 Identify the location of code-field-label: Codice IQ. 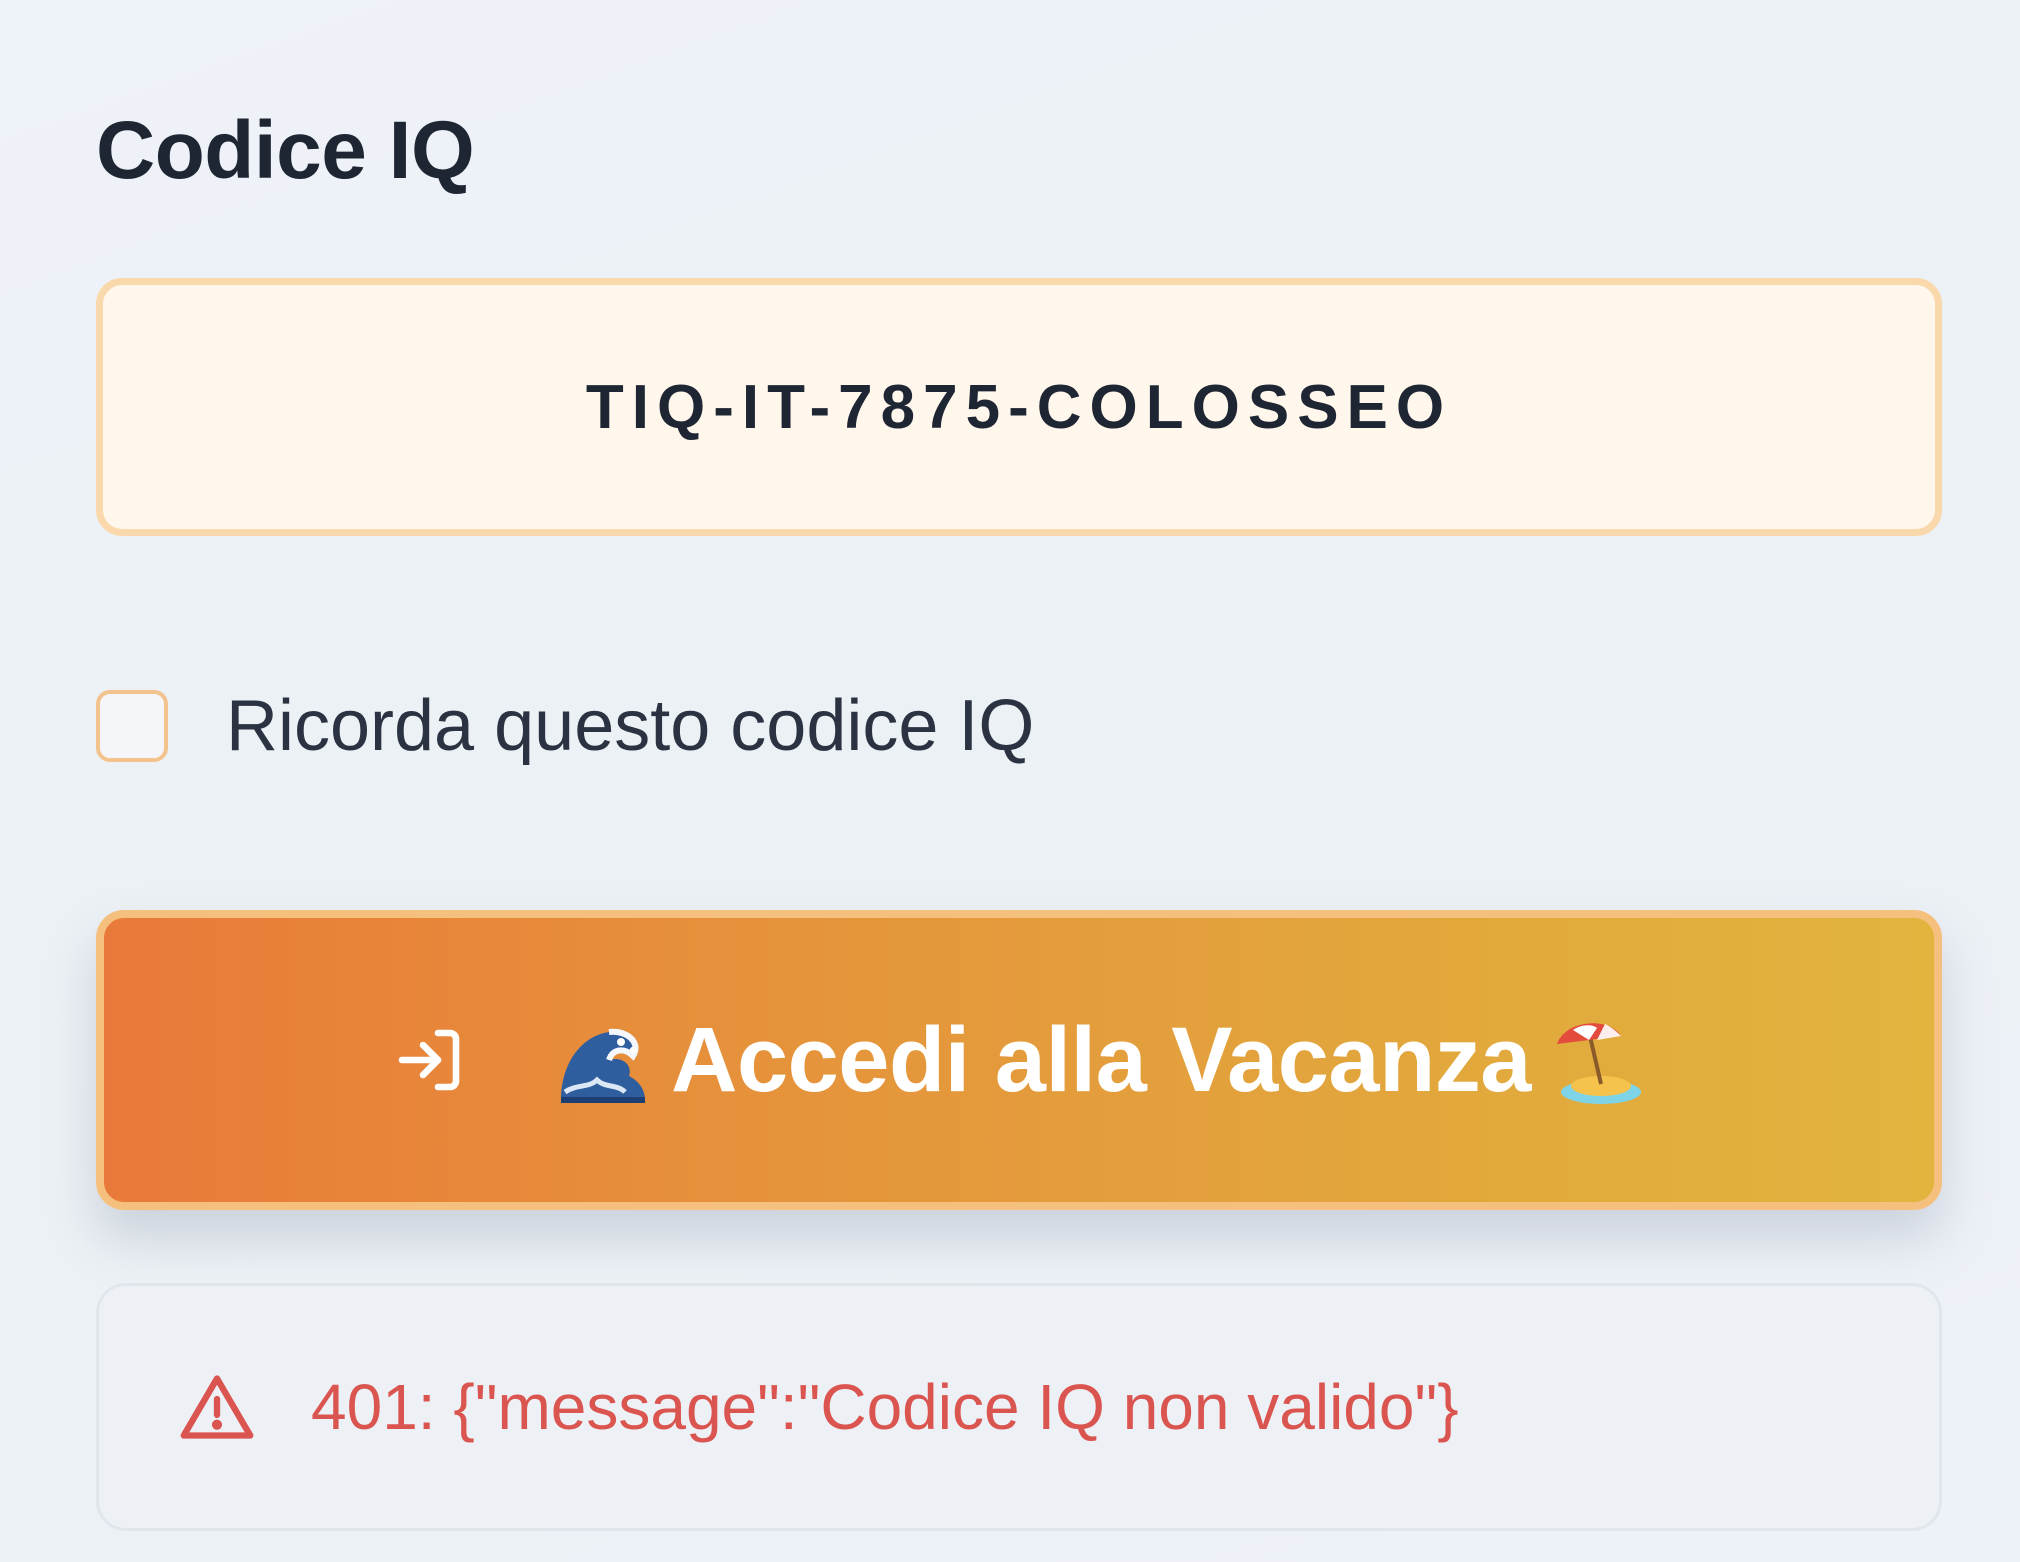
(285, 150).